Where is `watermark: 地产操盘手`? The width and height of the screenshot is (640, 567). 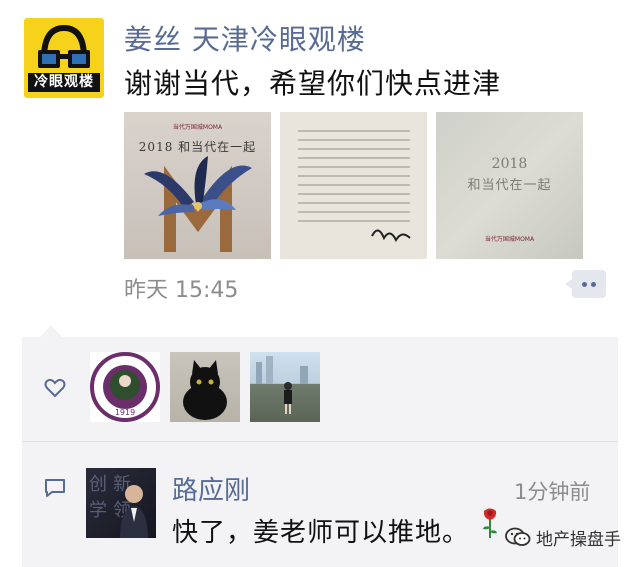 watermark: 地产操盘手 is located at coordinates (562, 537).